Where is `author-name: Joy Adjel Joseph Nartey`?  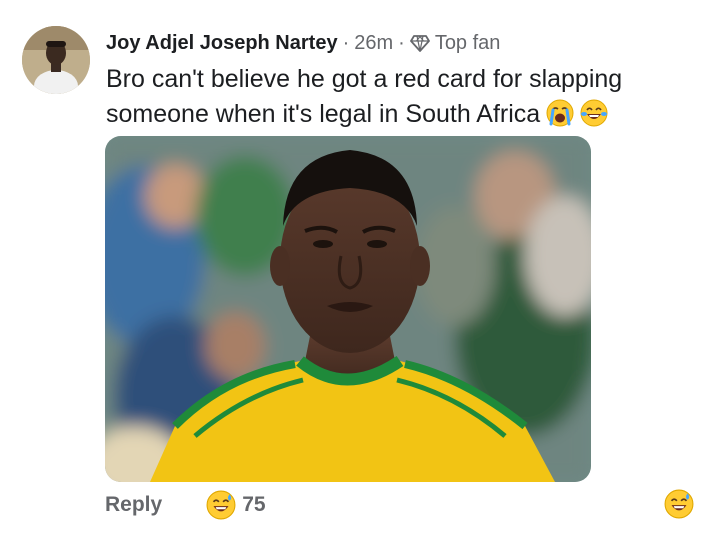
author-name: Joy Adjel Joseph Nartey is located at coordinates (222, 43).